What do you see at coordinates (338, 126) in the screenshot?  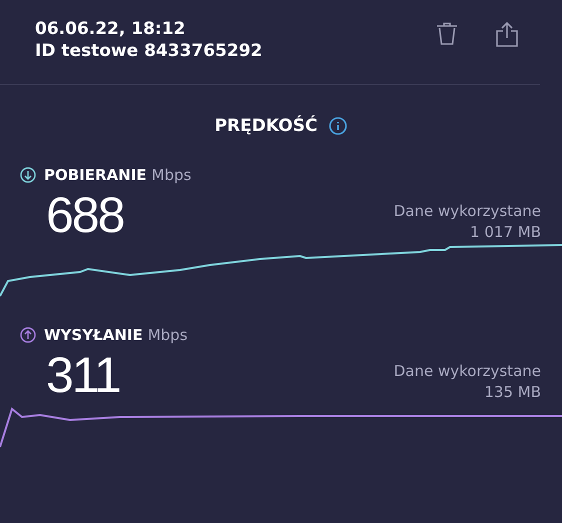 I see `info-icon` at bounding box center [338, 126].